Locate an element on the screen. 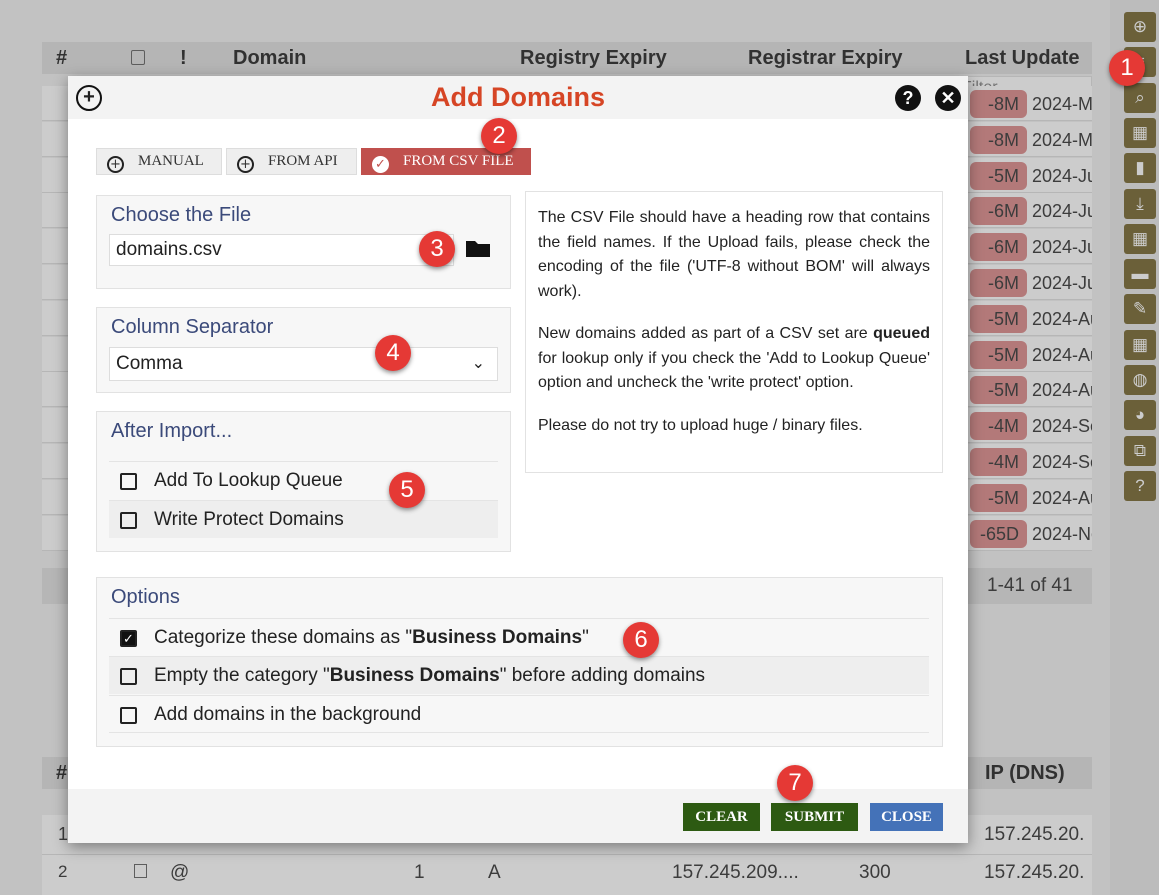  callout-marker: 7 is located at coordinates (795, 783).